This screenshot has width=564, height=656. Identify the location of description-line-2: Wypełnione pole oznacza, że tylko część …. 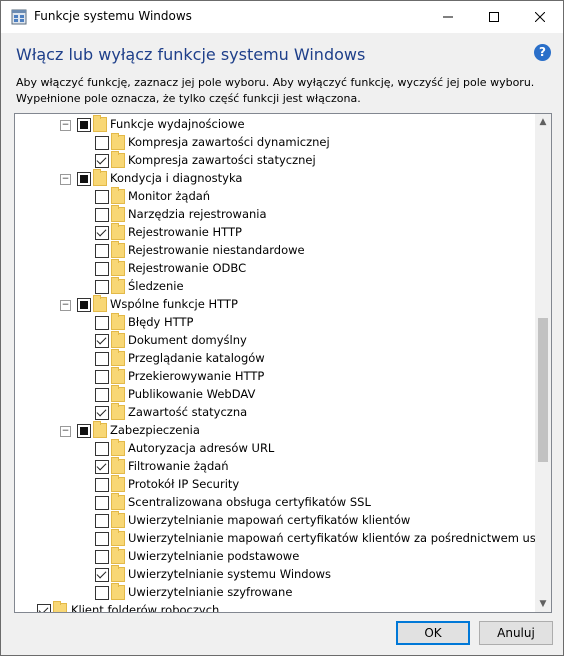
(188, 98).